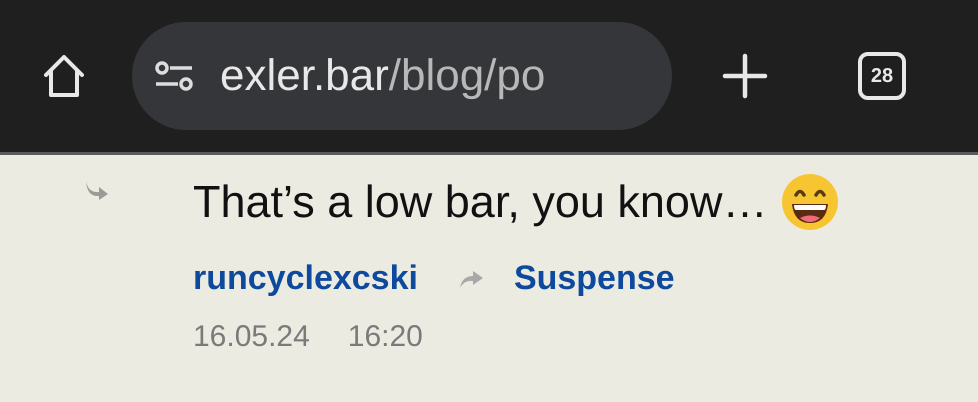 The height and width of the screenshot is (402, 978). What do you see at coordinates (882, 76) in the screenshot?
I see `tab-count-button: 28` at bounding box center [882, 76].